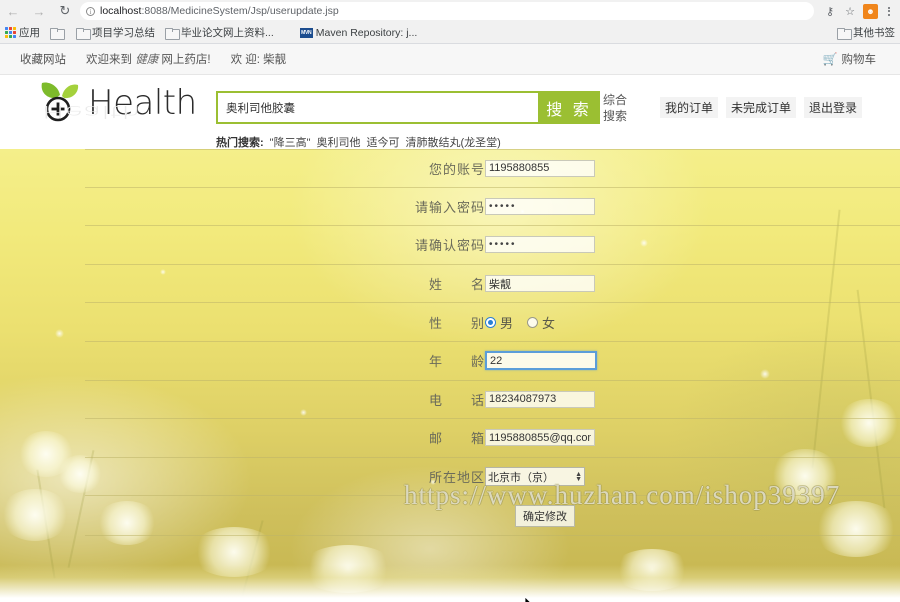 This screenshot has height=602, width=900. I want to click on user-greeting: 欢 迎: 柴靓, so click(258, 60).